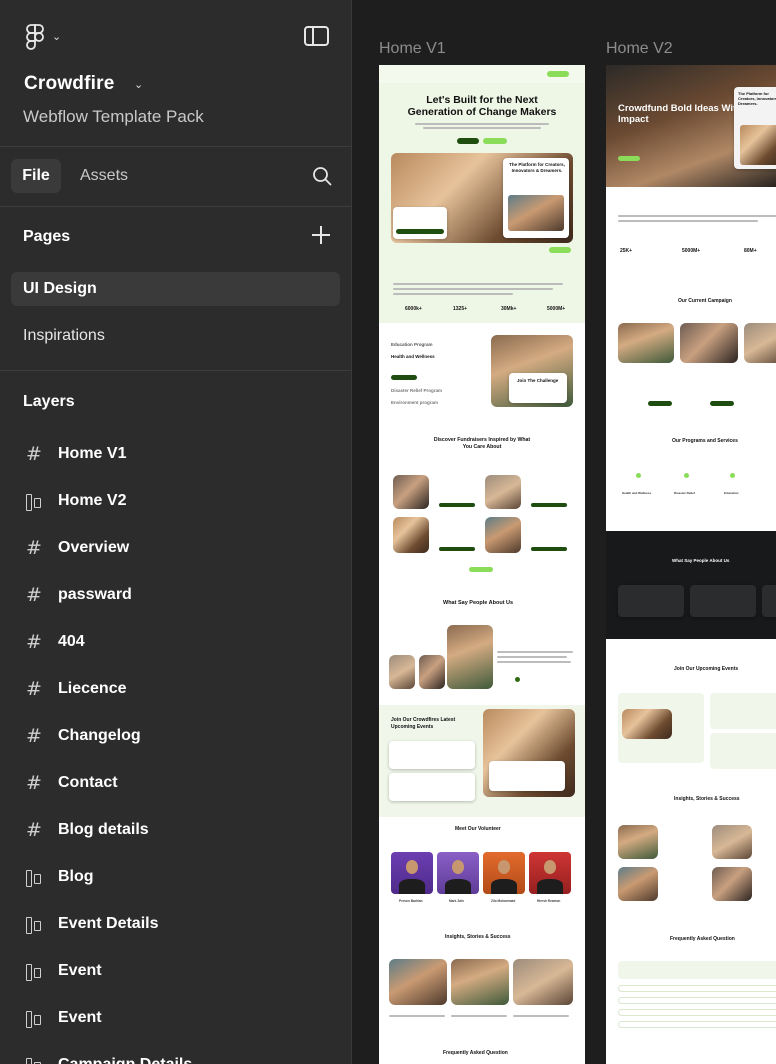 The width and height of the screenshot is (776, 1064). What do you see at coordinates (322, 176) in the screenshot?
I see `search-icon` at bounding box center [322, 176].